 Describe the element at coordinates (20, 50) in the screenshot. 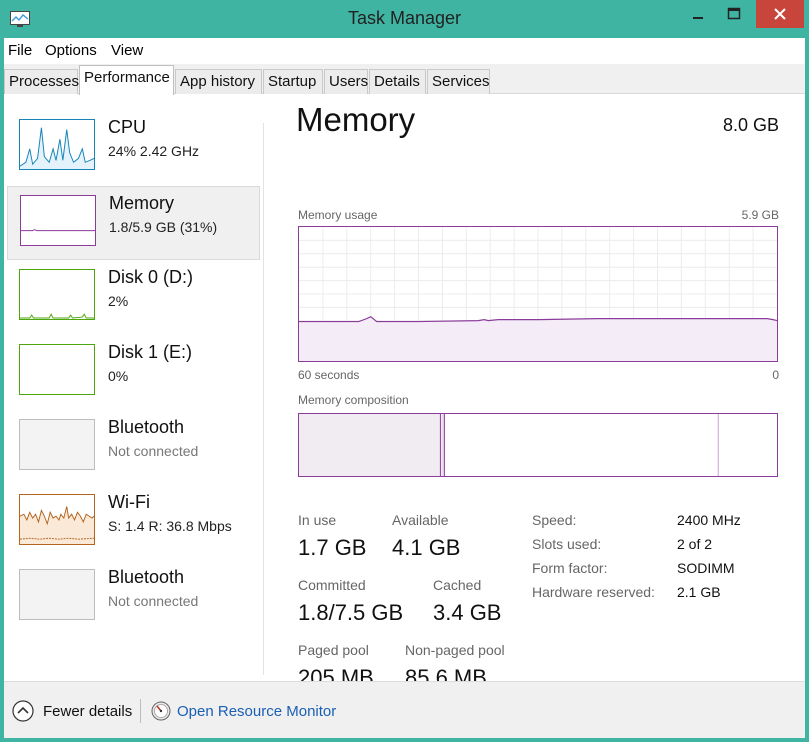

I see `menu-file: File` at that location.